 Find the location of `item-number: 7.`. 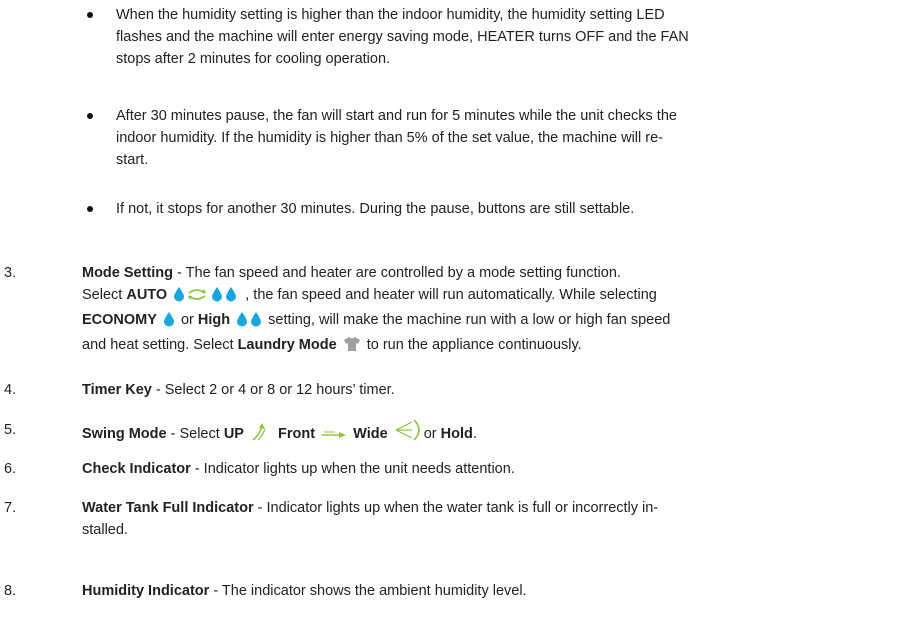

item-number: 7. is located at coordinates (10, 508).